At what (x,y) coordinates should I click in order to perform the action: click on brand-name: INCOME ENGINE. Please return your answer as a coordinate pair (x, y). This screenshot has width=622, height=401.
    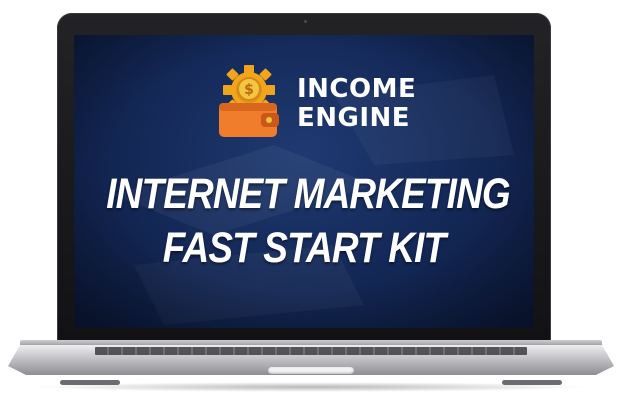
    Looking at the image, I should click on (377, 104).